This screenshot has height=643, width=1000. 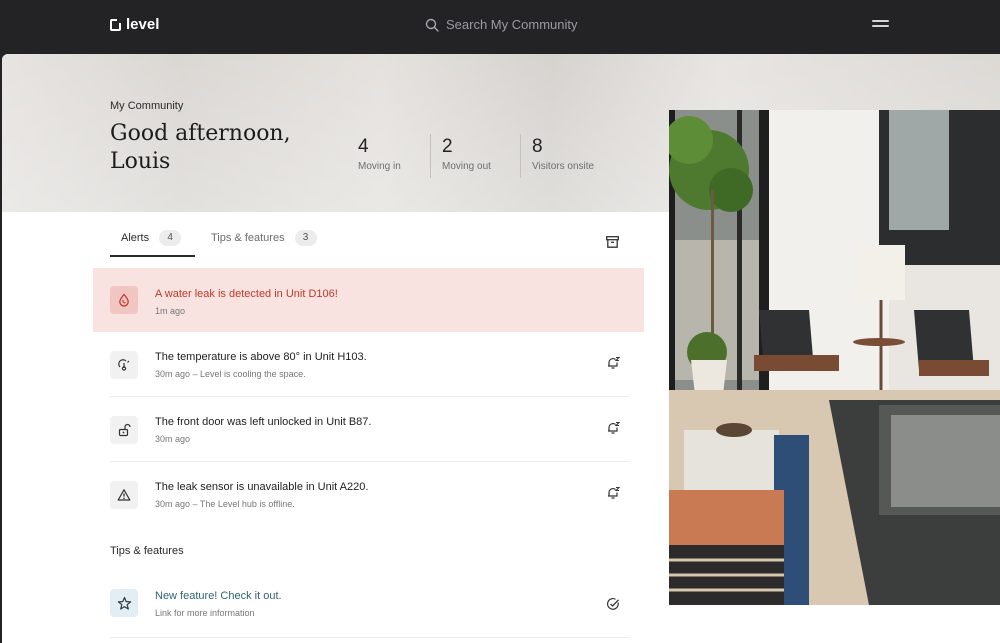 I want to click on top-bar: level Search My Community, so click(x=500, y=26).